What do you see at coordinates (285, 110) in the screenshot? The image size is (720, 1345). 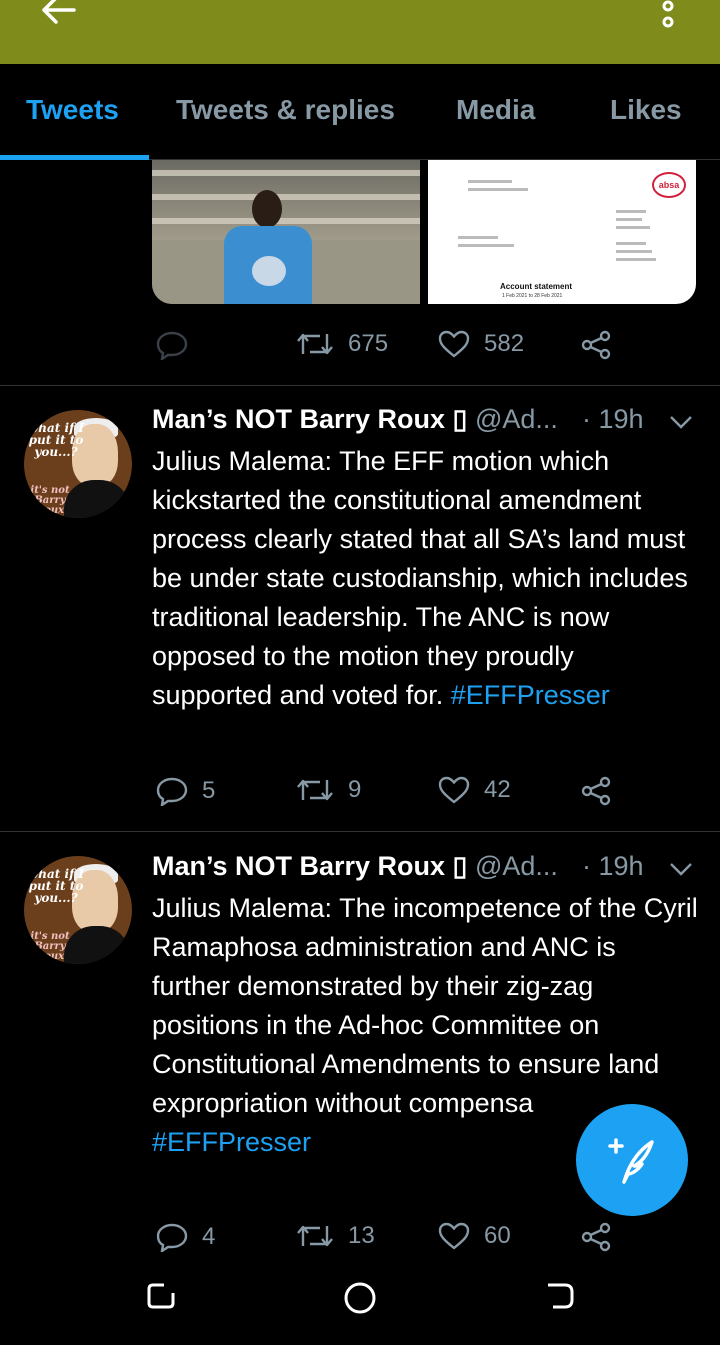 I see `tab-tweets-and-replies: Tweets & replies` at bounding box center [285, 110].